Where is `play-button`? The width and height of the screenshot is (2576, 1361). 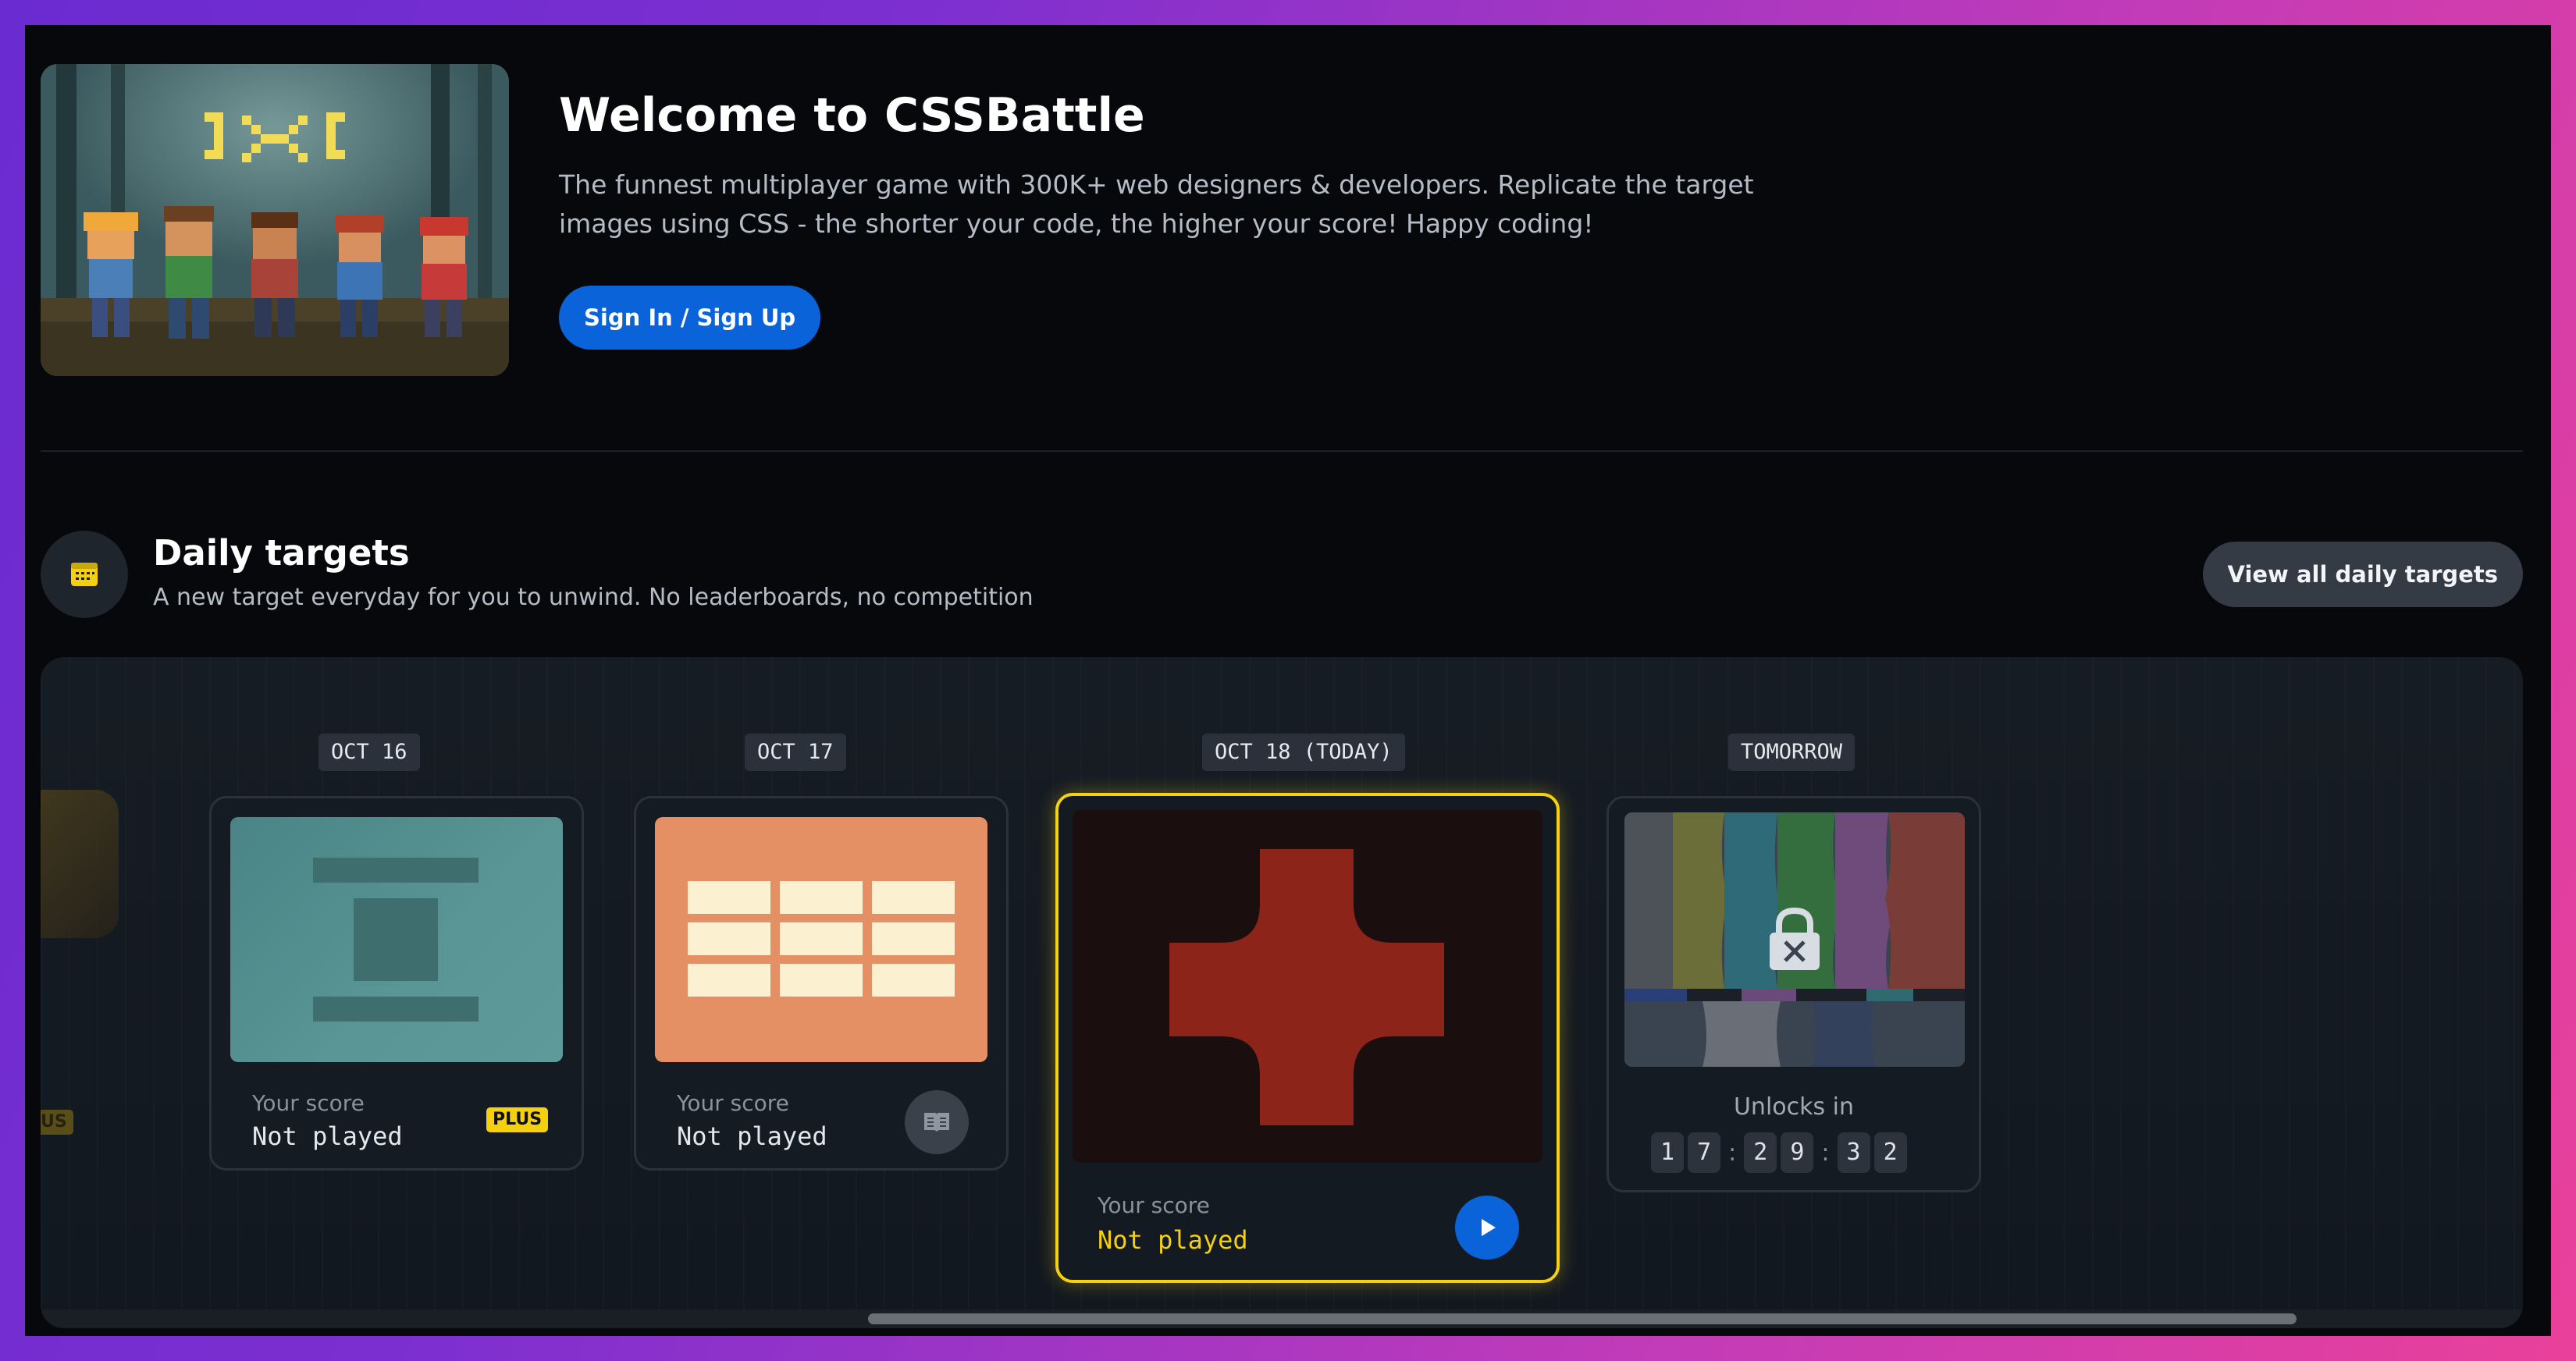 play-button is located at coordinates (1487, 1228).